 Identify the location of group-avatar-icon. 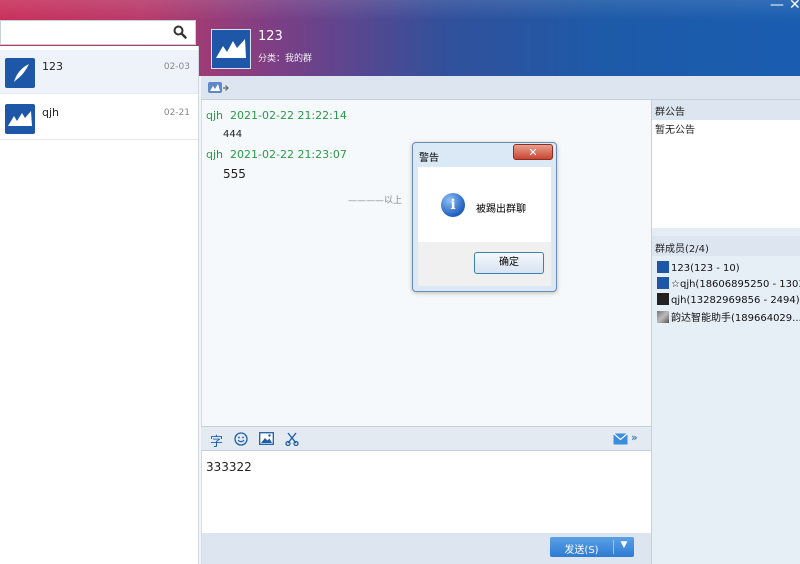
(20, 73).